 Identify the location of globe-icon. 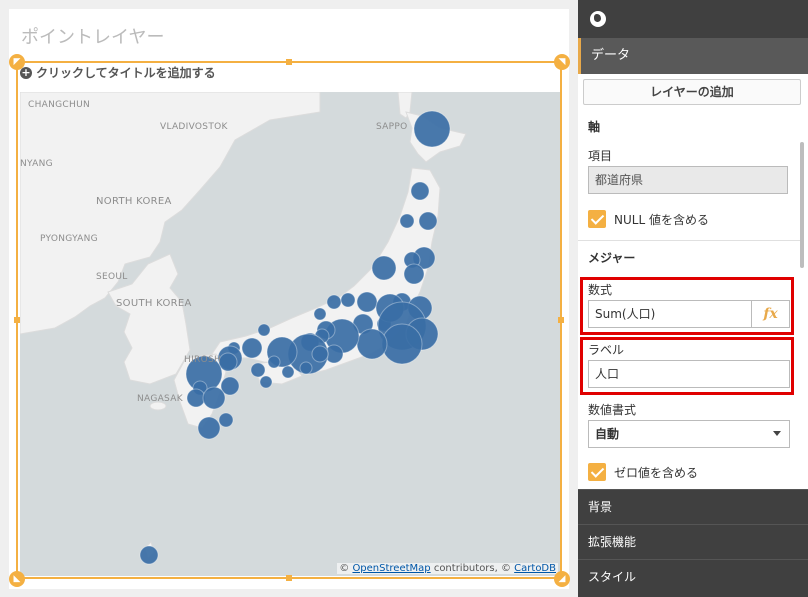
(598, 19).